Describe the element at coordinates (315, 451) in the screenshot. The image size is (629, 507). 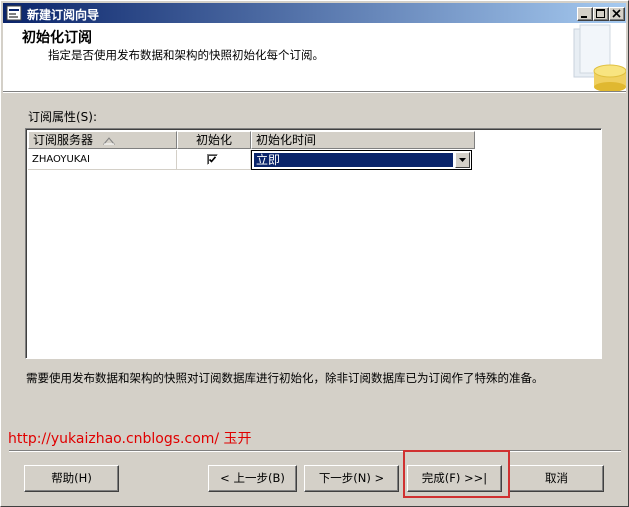
I see `button-divider-highlight` at that location.